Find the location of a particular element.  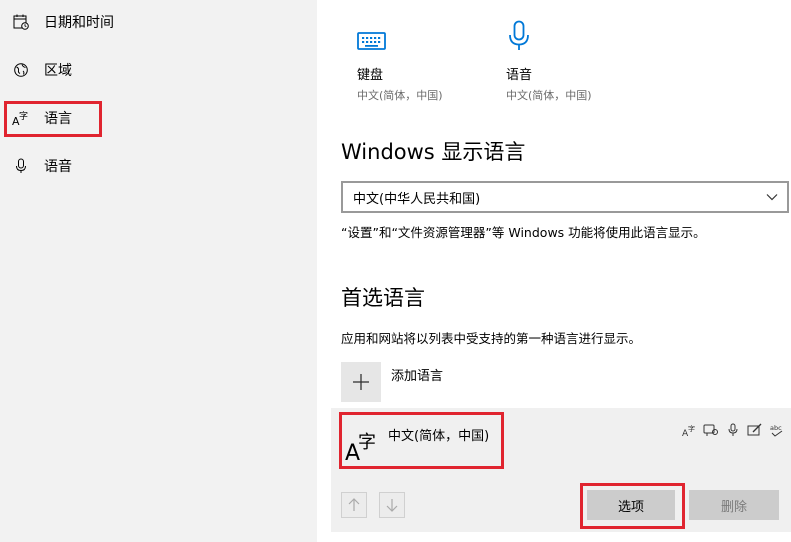

add-language-label: 添加语言 is located at coordinates (417, 374).